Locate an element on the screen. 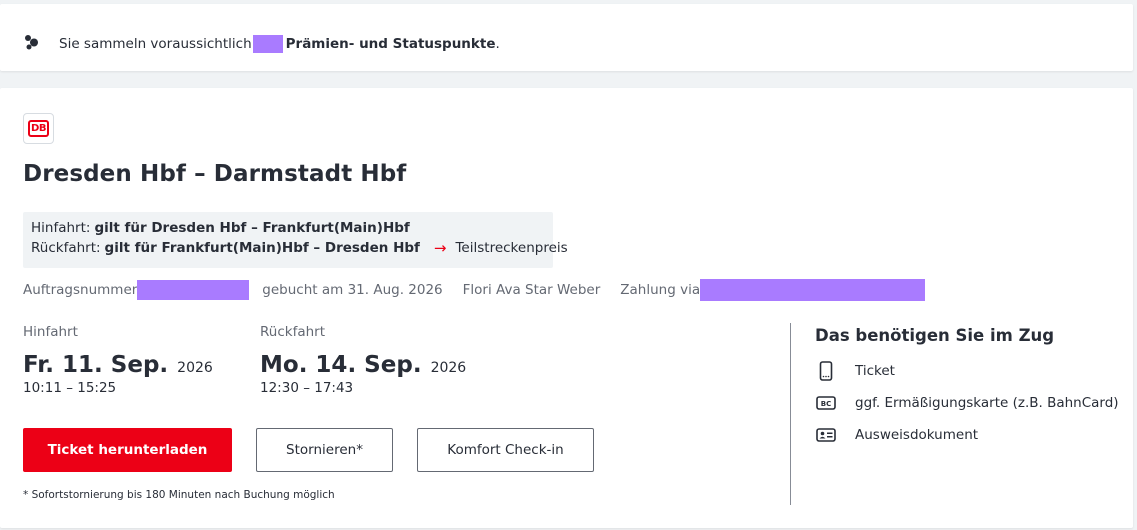 This screenshot has width=1137, height=530. partial-price-link: → Teilstreckenpreis is located at coordinates (501, 248).